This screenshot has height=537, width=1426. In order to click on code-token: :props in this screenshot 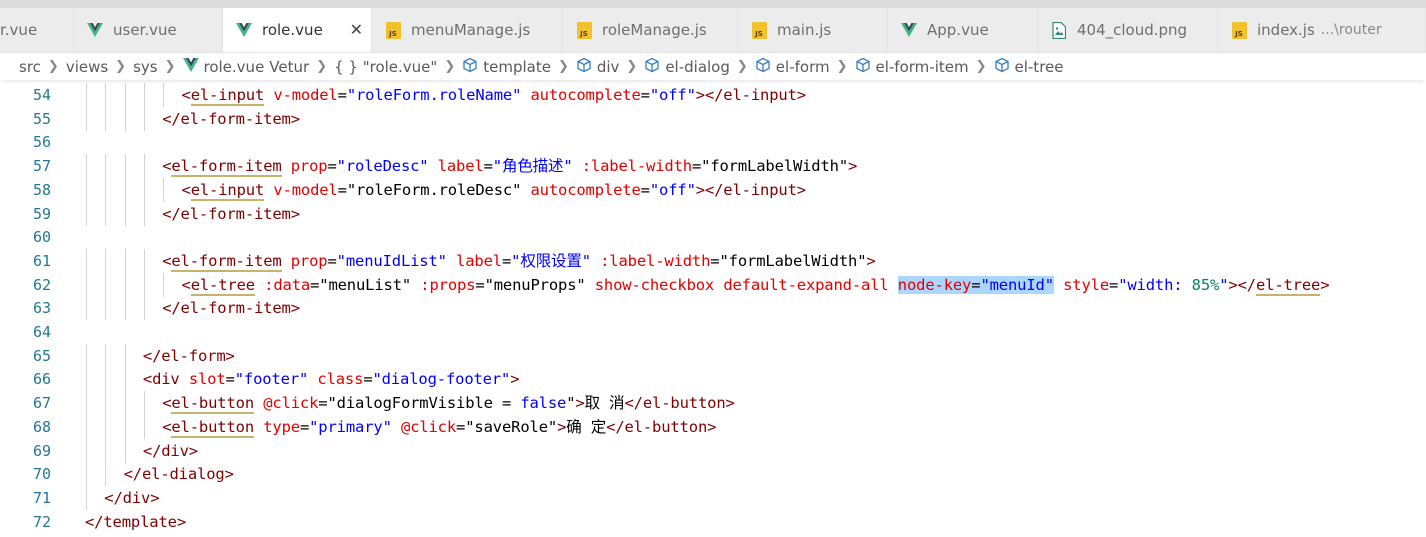, I will do `click(448, 284)`.